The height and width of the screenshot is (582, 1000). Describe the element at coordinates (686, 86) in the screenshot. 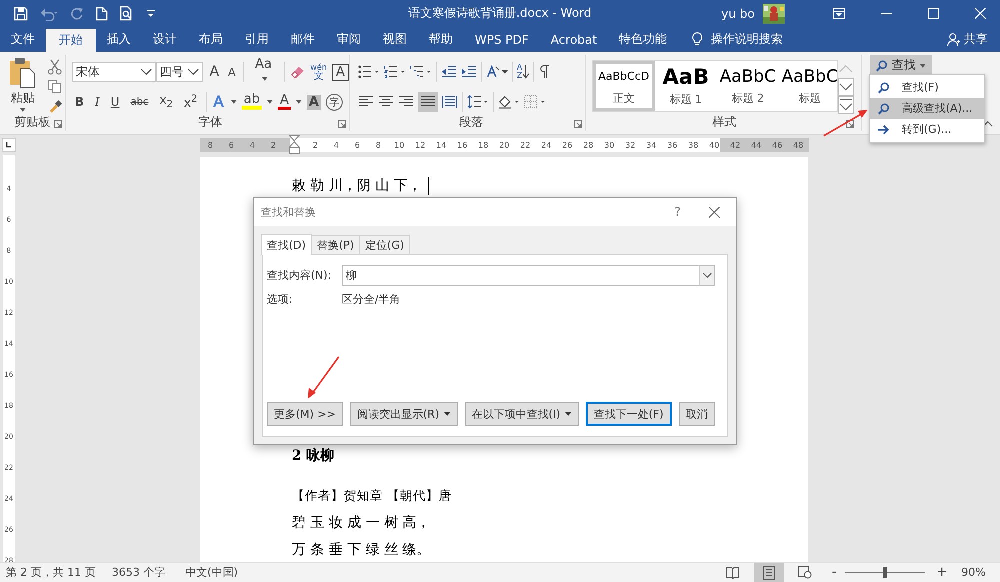

I see `style-item: AaB 标题 1` at that location.